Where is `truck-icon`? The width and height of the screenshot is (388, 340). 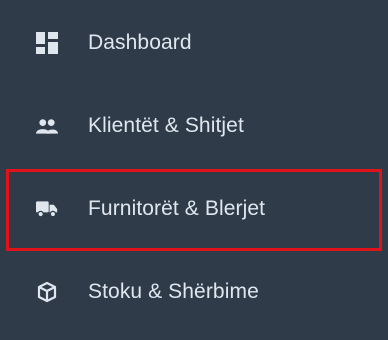
truck-icon is located at coordinates (47, 209).